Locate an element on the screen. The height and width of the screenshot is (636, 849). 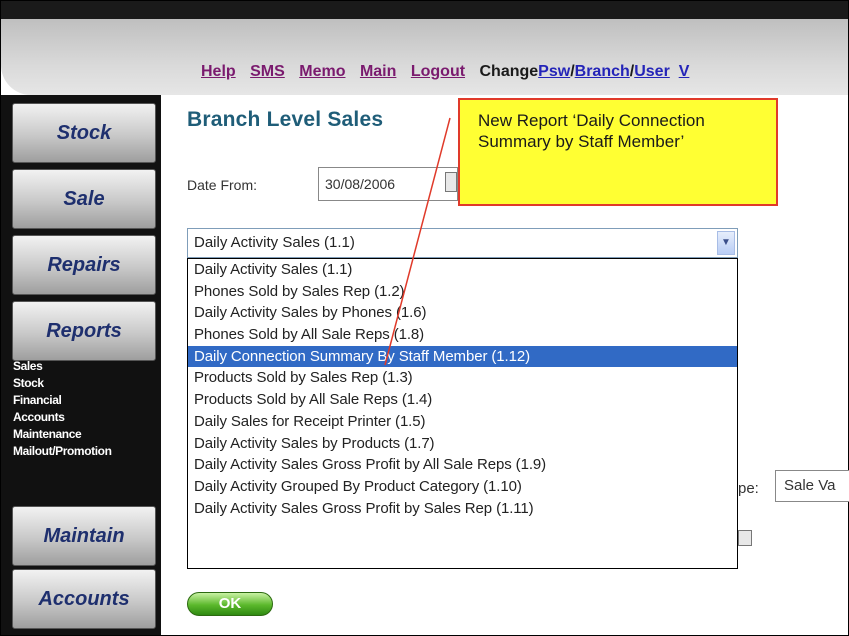
date-from-input: 30/08/2006 is located at coordinates (388, 184).